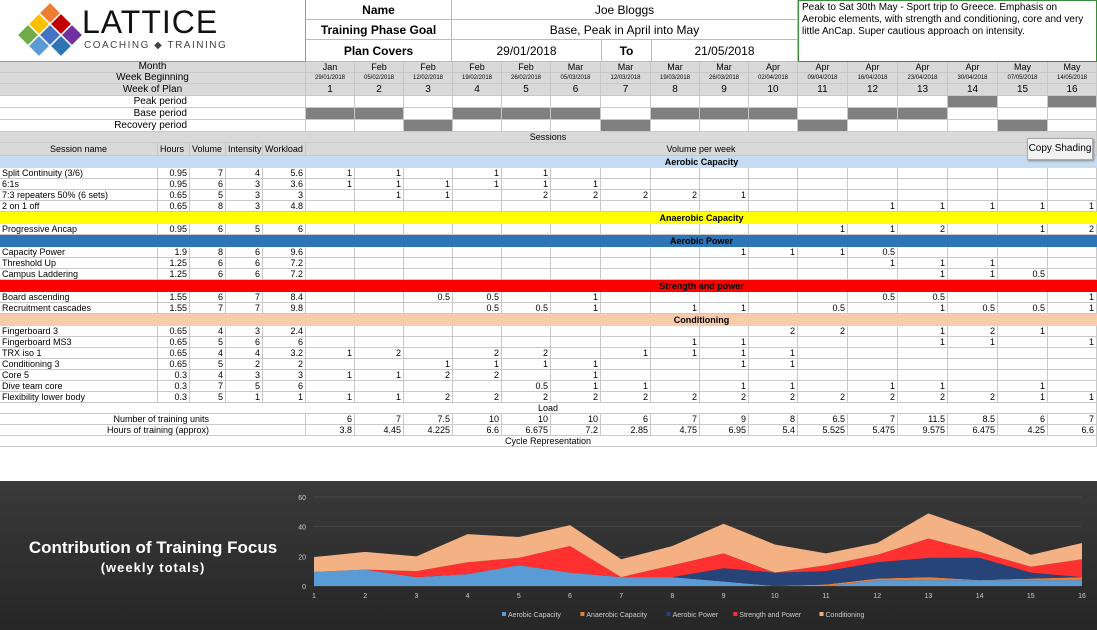 This screenshot has height=630, width=1097. I want to click on session-intensity: 5, so click(244, 386).